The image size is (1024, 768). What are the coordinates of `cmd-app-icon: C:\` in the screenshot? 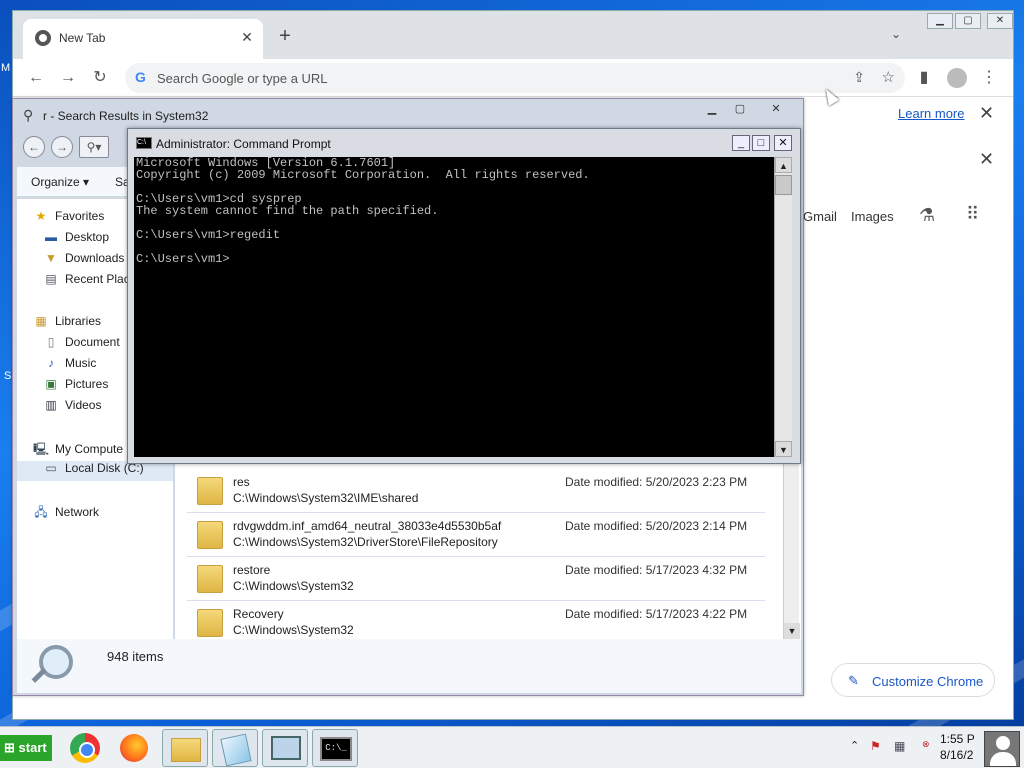 It's located at (144, 143).